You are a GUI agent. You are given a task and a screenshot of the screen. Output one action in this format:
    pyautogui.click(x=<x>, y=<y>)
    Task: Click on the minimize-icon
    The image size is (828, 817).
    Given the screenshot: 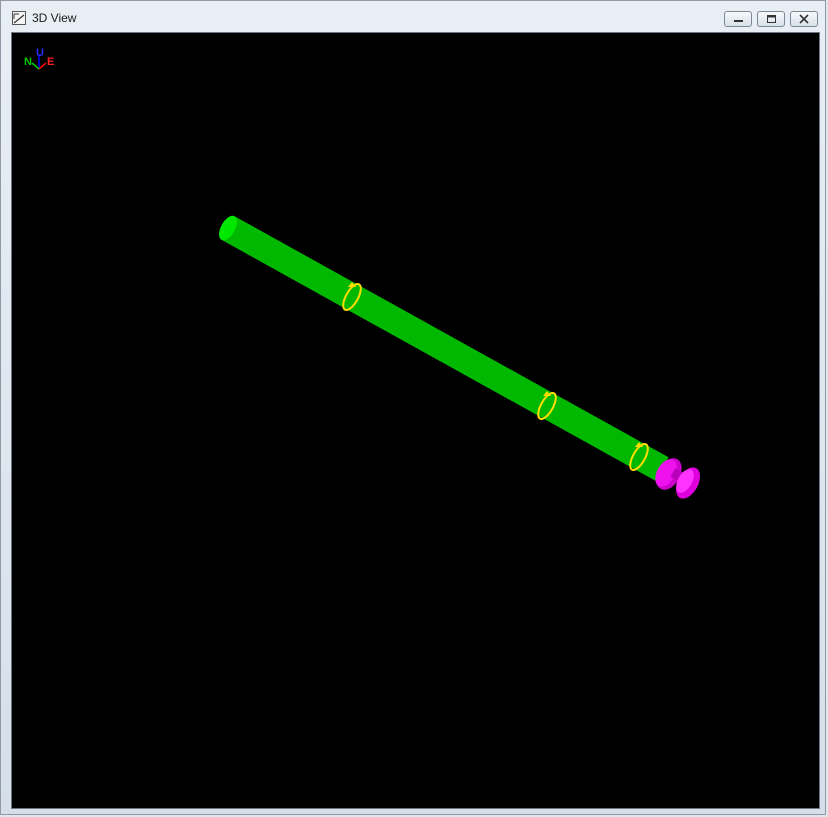 What is the action you would take?
    pyautogui.click(x=738, y=21)
    